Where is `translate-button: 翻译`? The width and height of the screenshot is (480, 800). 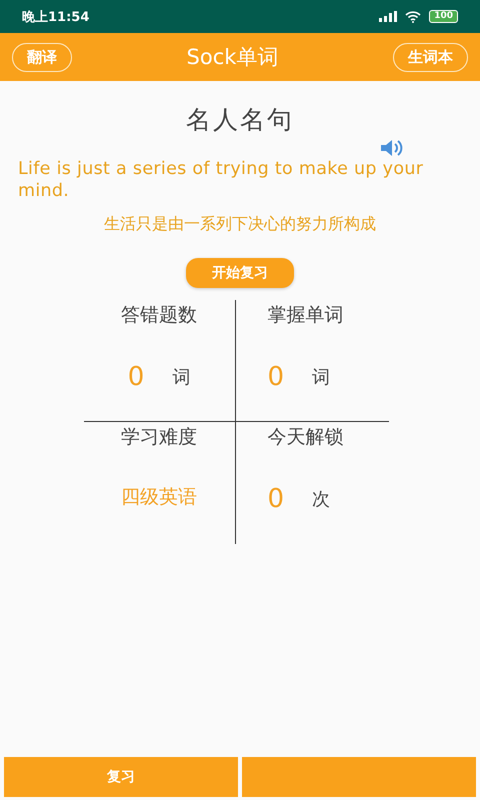
translate-button: 翻译 is located at coordinates (42, 57).